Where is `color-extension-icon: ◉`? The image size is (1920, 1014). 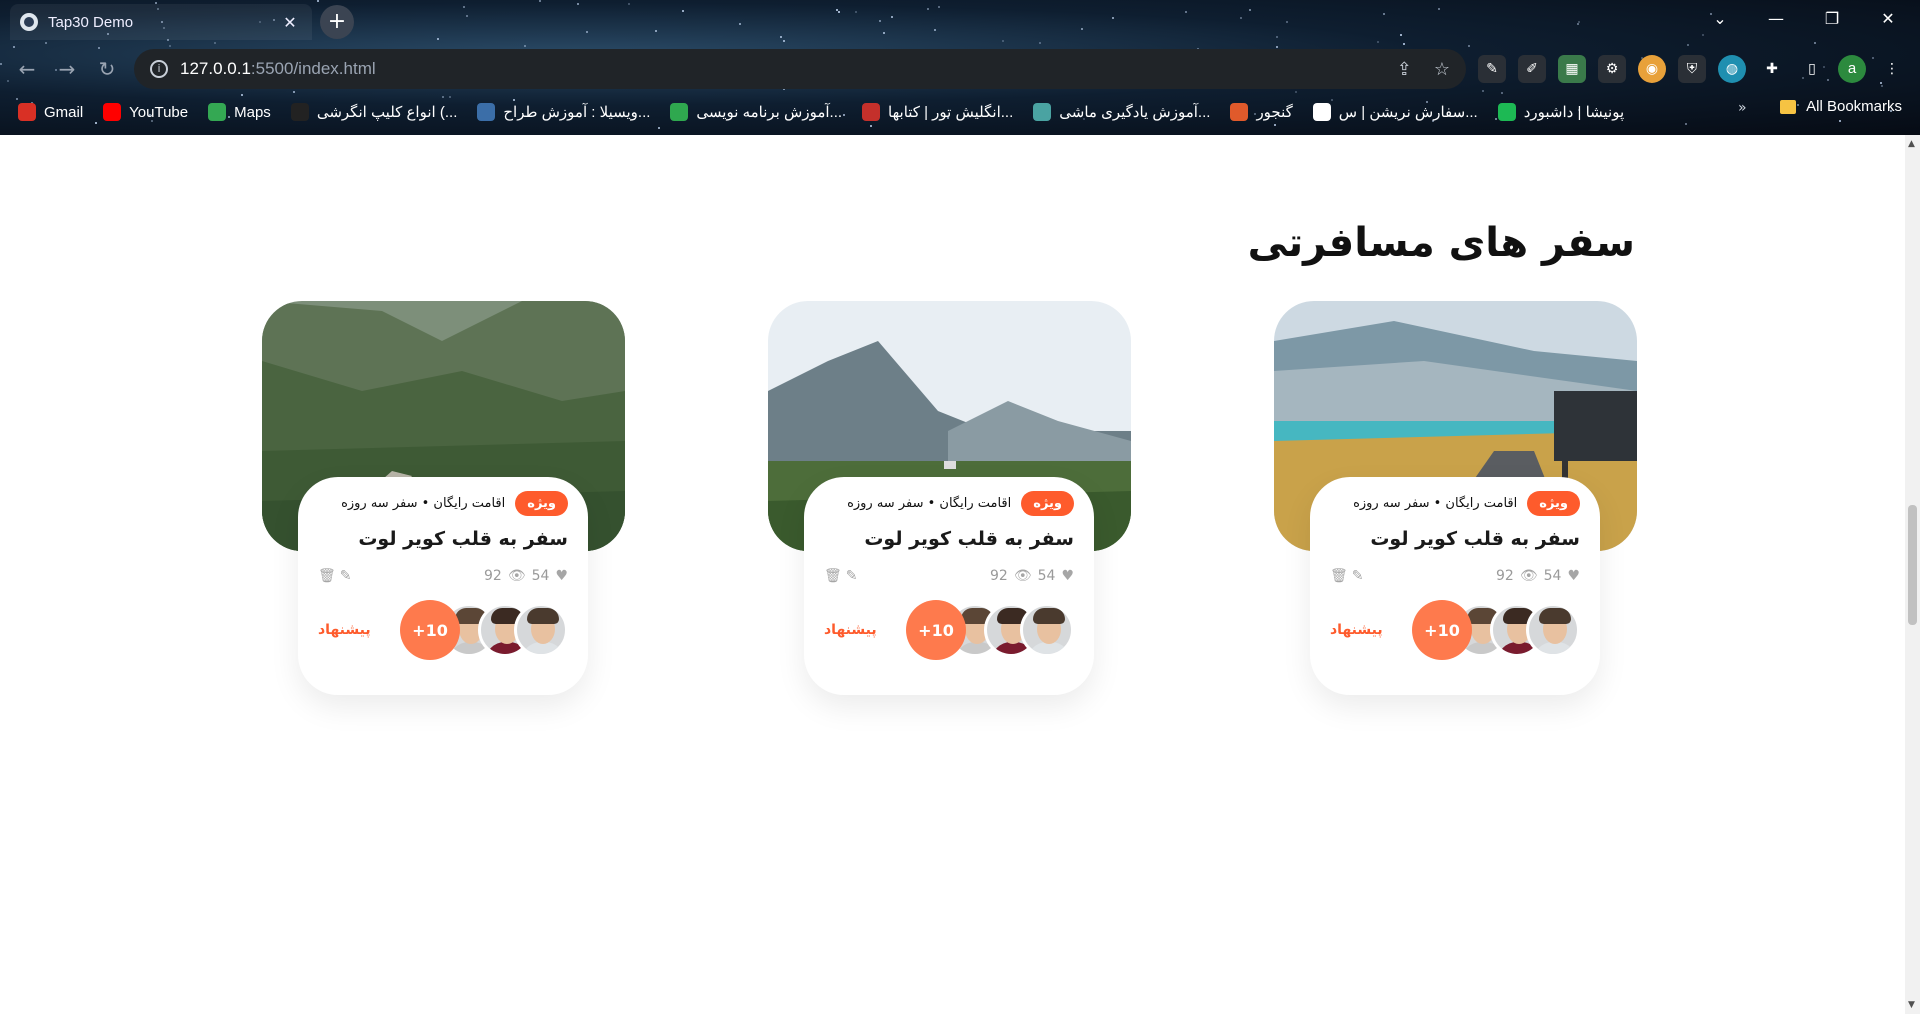 color-extension-icon: ◉ is located at coordinates (1652, 69).